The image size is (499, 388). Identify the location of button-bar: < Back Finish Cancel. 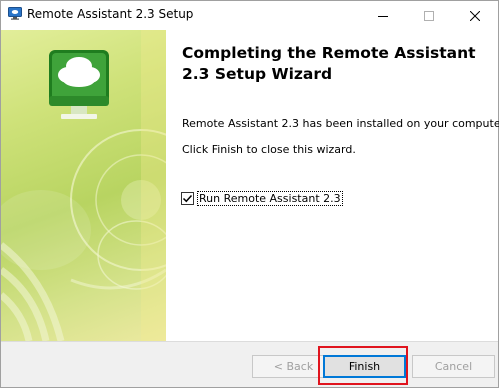
(249, 364).